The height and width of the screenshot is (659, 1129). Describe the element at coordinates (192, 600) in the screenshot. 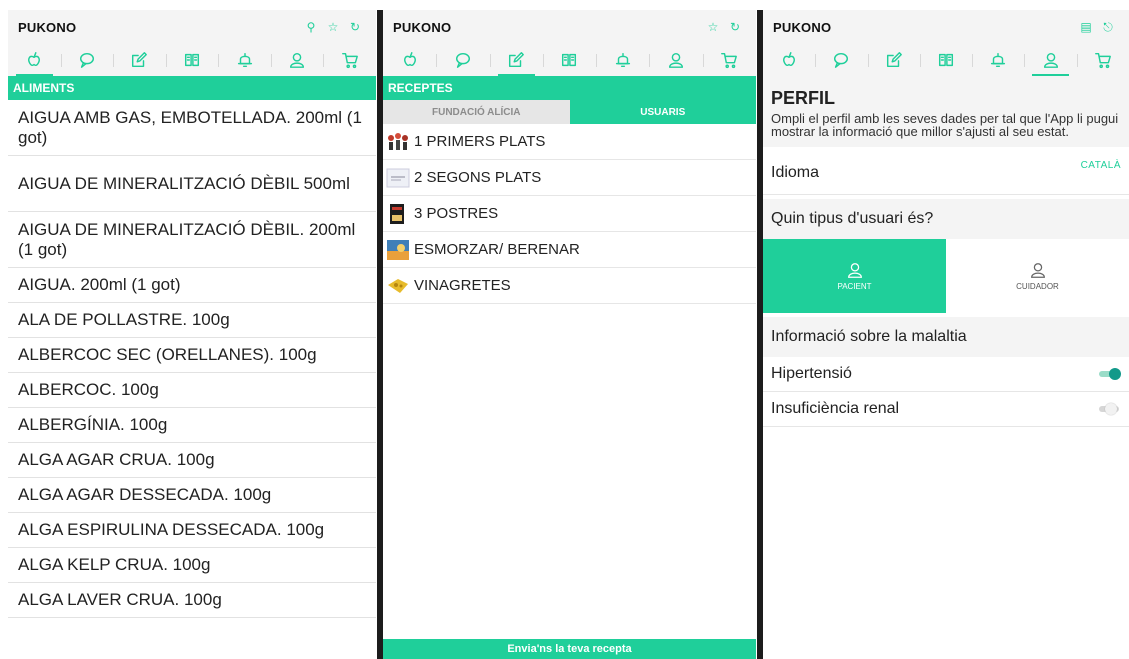

I see `list-item: ALGA LAVER CRUA. 100g` at that location.